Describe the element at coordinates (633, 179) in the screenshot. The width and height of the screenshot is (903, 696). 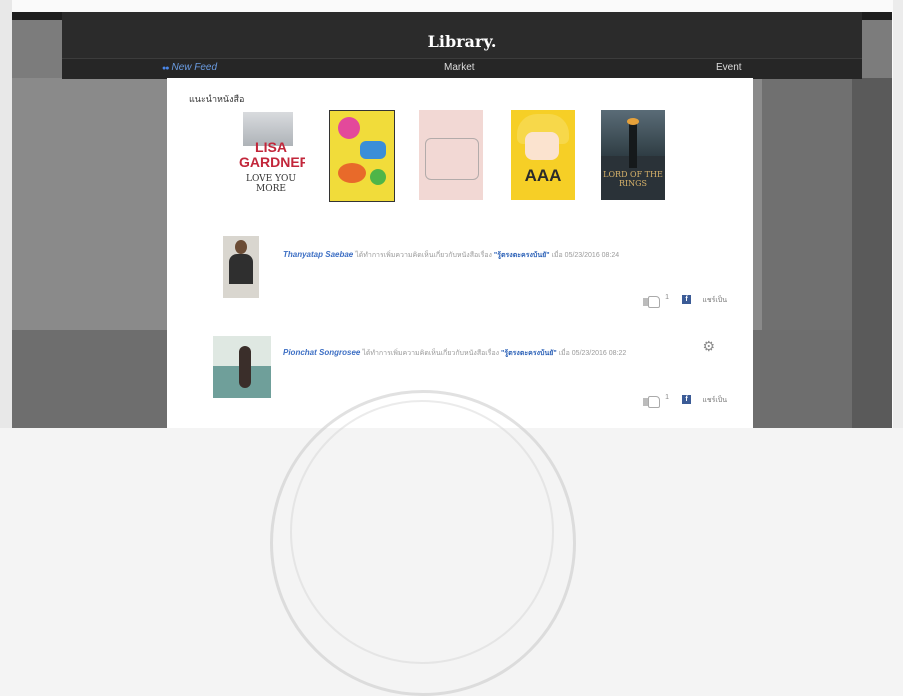
I see `book-cover-title: LORD OF THE RINGS` at that location.